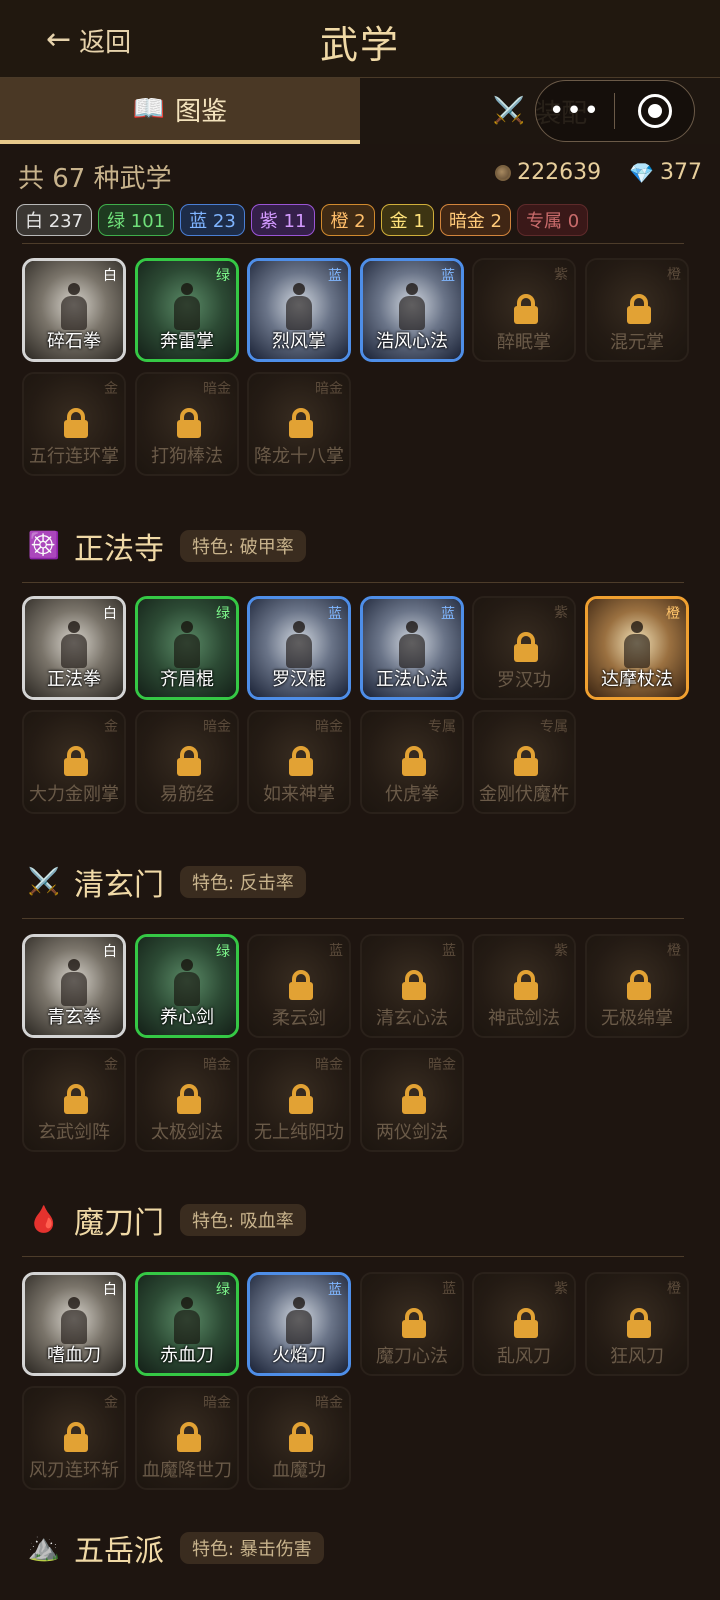  What do you see at coordinates (637, 986) in the screenshot?
I see `skill-card: 橙无极绵掌` at bounding box center [637, 986].